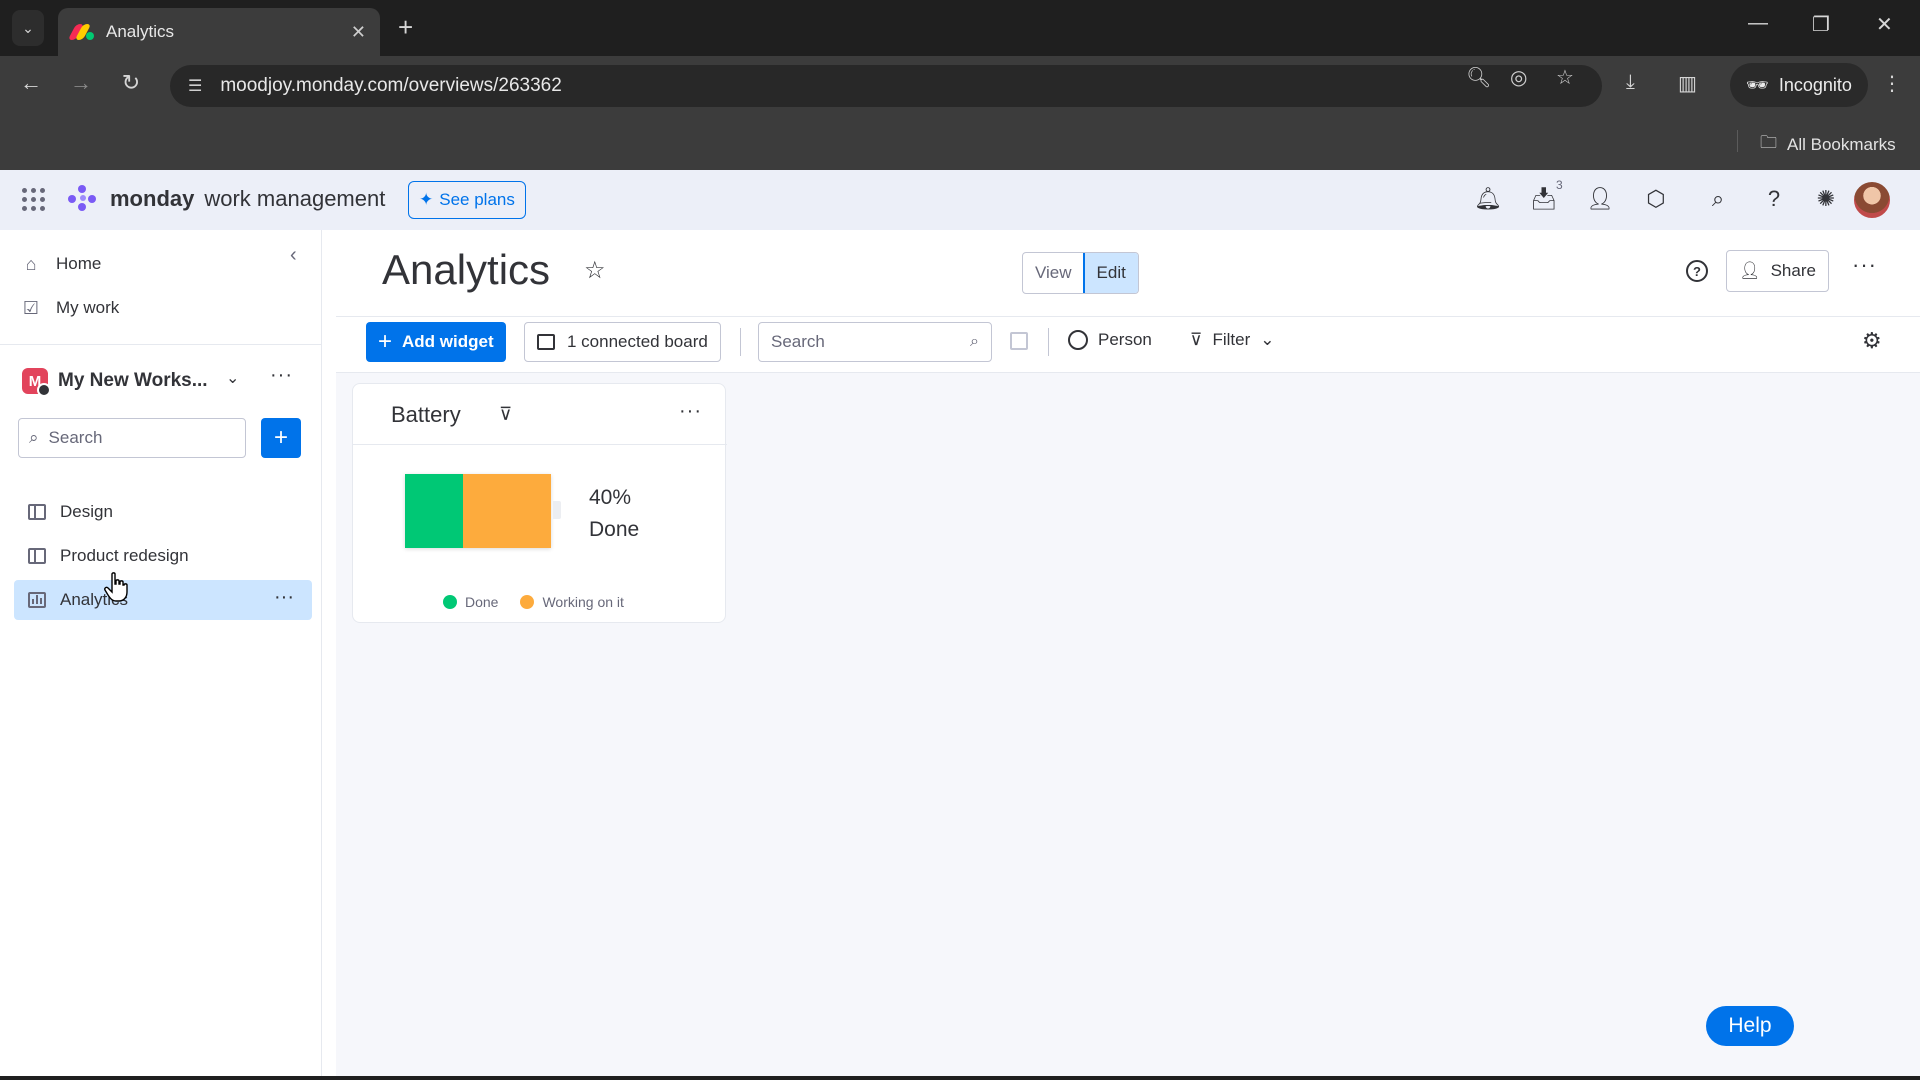 This screenshot has height=1080, width=1920. What do you see at coordinates (34, 200) in the screenshot?
I see `app-switcher-icon` at bounding box center [34, 200].